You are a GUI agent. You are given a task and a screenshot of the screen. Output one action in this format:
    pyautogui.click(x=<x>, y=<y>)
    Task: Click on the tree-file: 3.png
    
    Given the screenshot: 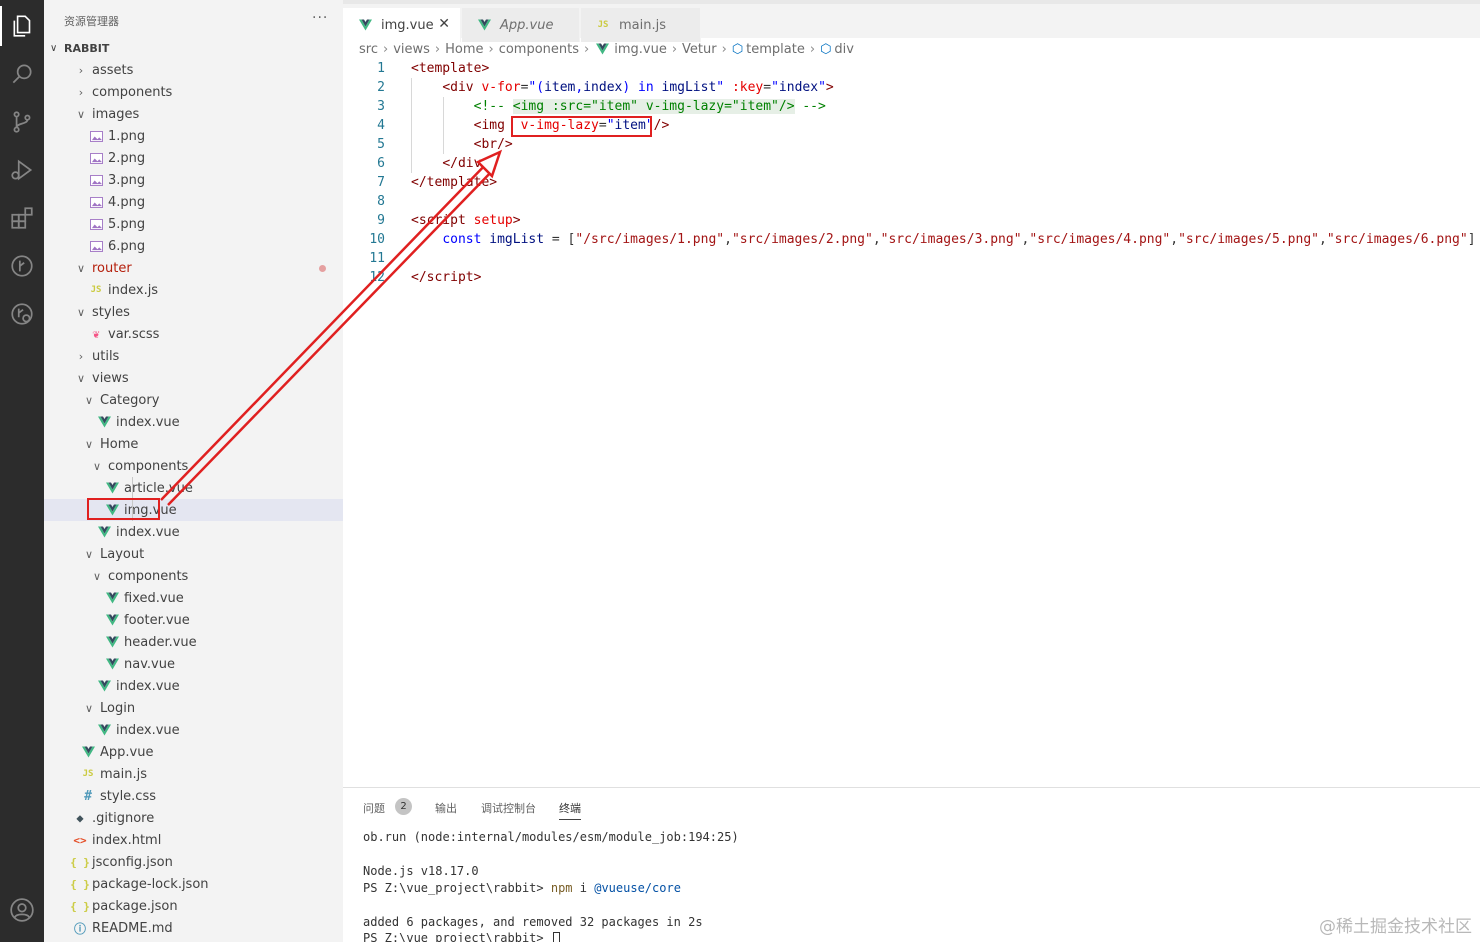 What is the action you would take?
    pyautogui.click(x=193, y=180)
    